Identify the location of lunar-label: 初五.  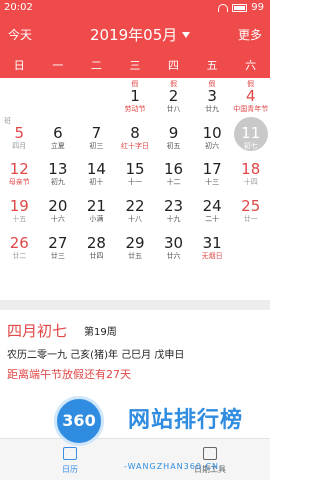
(173, 145).